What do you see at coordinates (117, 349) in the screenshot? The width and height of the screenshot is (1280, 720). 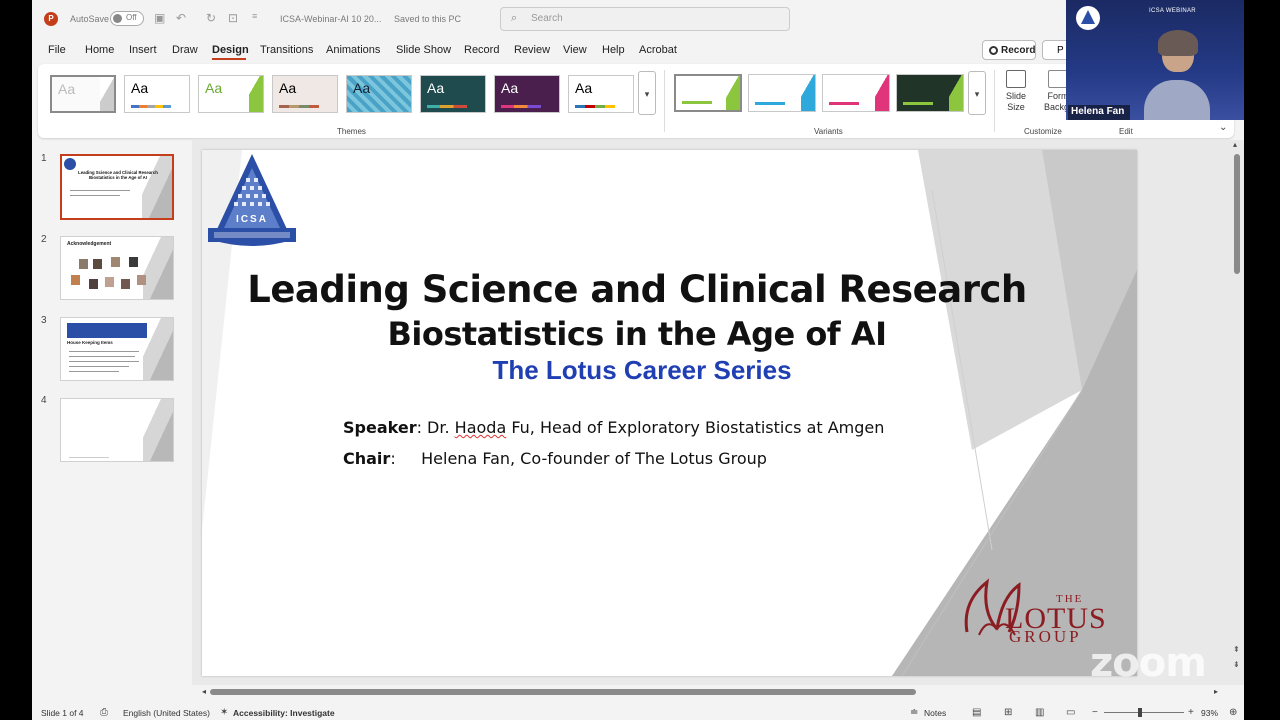 I see `slide-thumbnail-3: House Keeping Items` at bounding box center [117, 349].